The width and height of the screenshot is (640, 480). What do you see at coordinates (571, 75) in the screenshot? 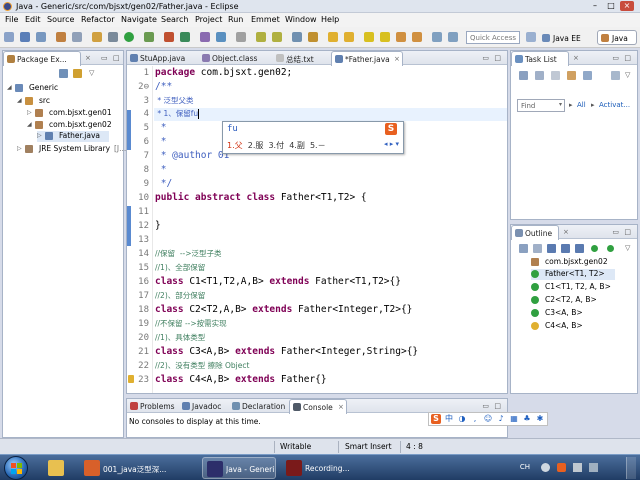
I see `schedule-icon` at bounding box center [571, 75].